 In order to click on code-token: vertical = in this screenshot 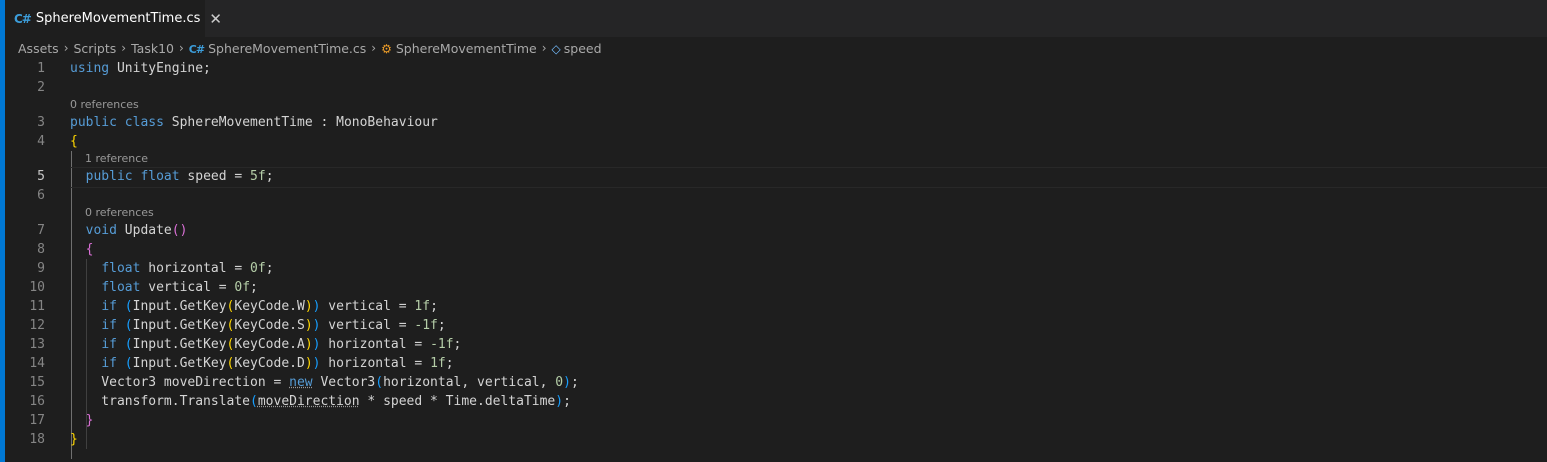, I will do `click(187, 287)`.